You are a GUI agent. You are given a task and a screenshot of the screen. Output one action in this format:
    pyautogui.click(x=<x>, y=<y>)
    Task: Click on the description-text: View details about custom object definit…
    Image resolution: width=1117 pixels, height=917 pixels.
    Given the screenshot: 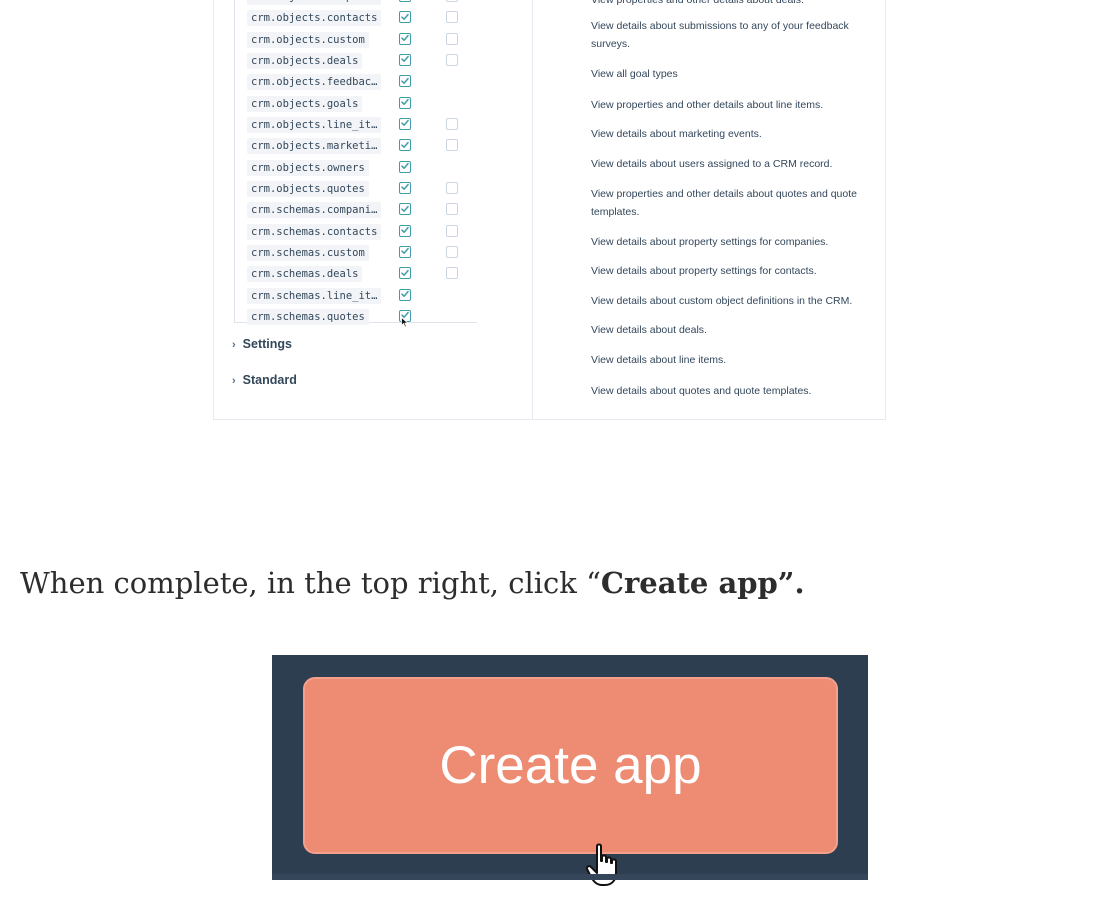 What is the action you would take?
    pyautogui.click(x=722, y=301)
    